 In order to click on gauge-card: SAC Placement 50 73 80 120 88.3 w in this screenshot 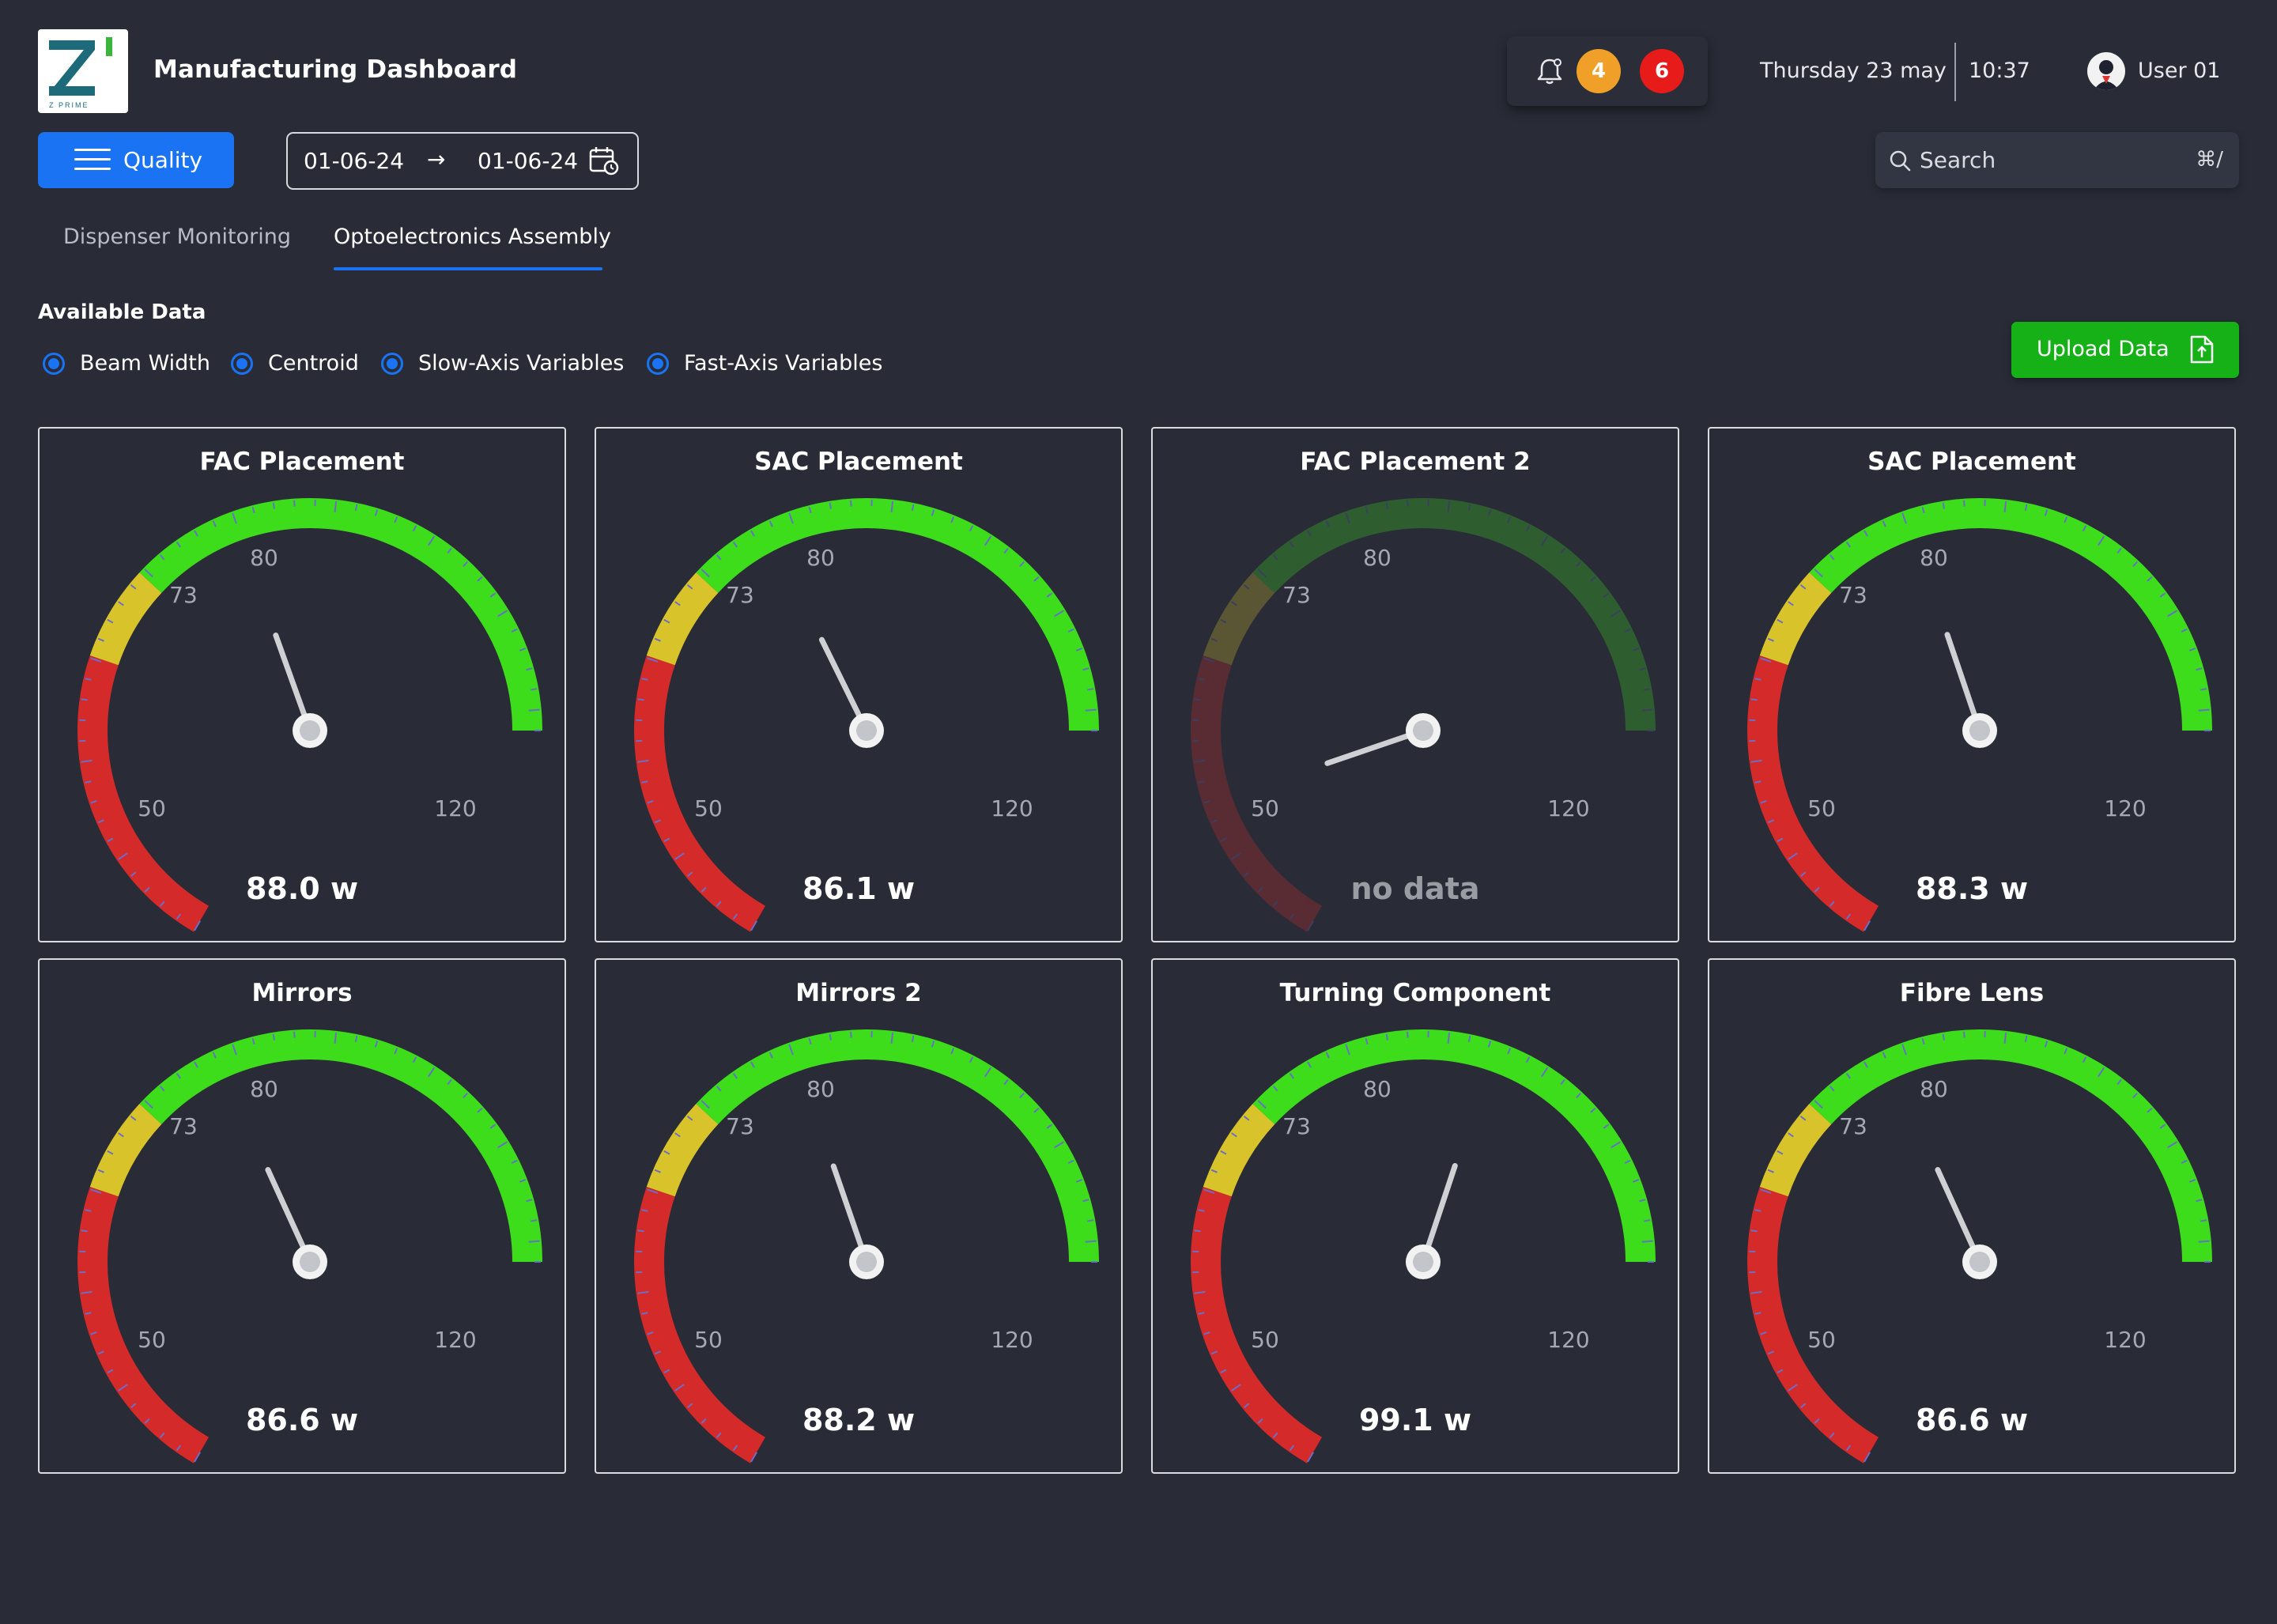, I will do `click(1972, 685)`.